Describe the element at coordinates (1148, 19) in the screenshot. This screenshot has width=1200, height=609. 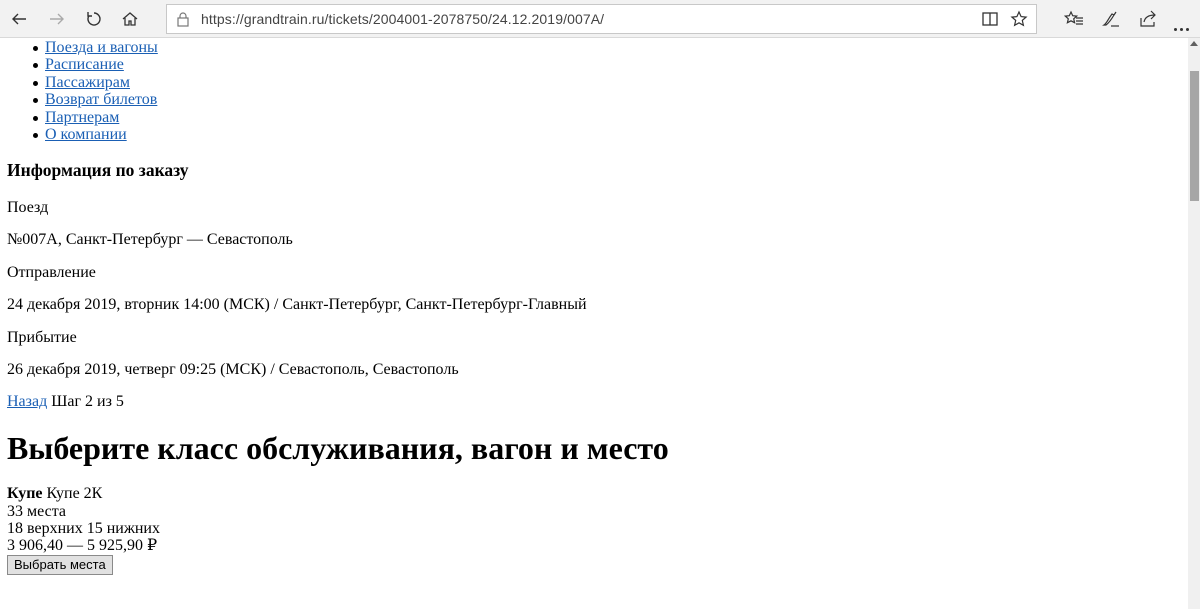
I see `share-icon` at that location.